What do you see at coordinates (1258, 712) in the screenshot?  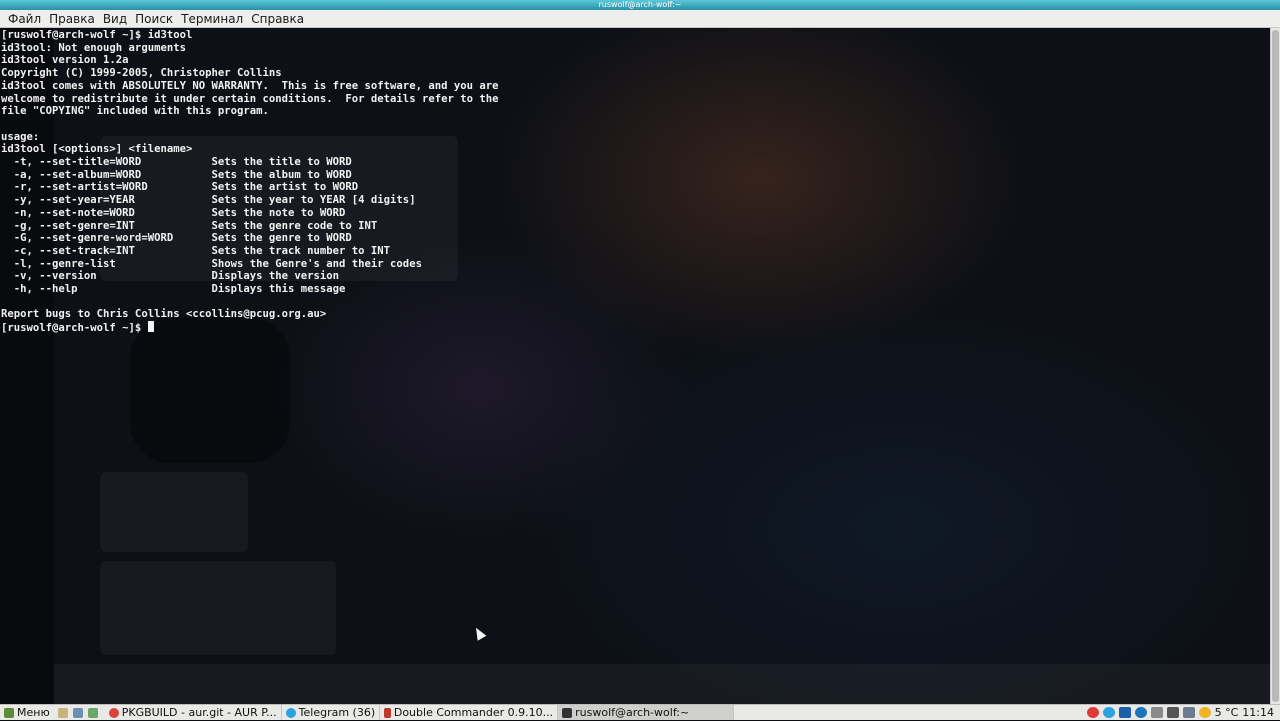 I see `clock: 11:14` at bounding box center [1258, 712].